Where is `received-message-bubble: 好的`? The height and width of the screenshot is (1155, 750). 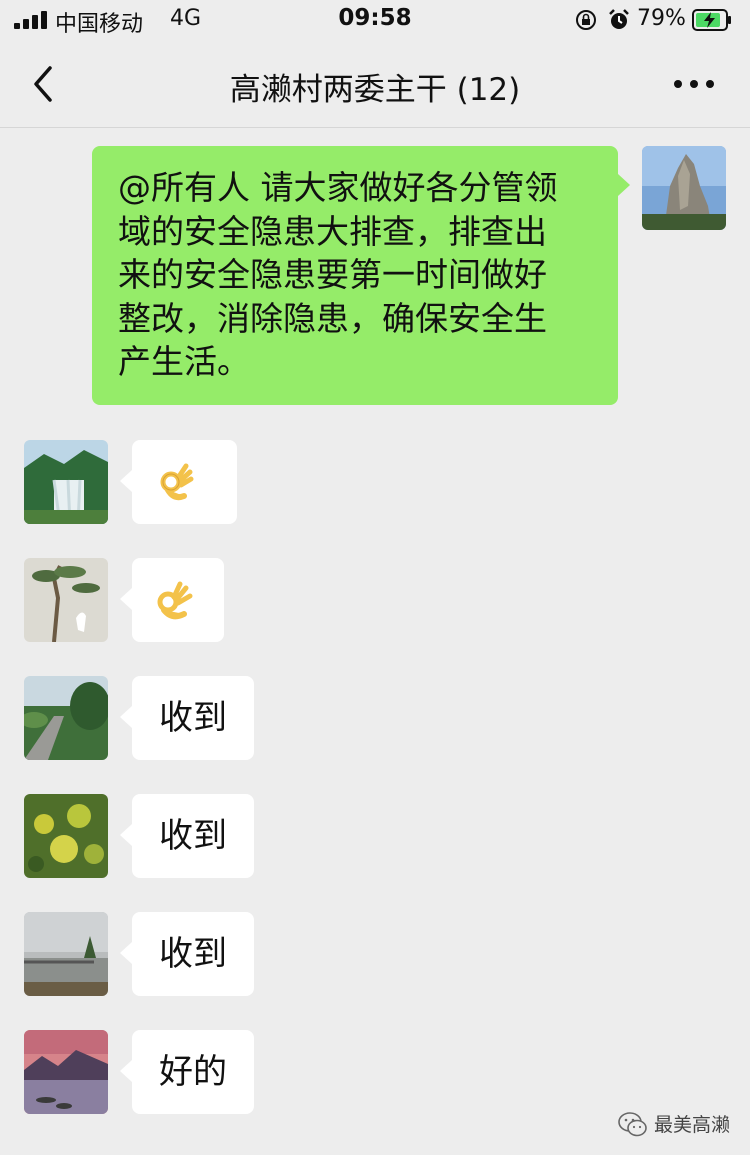 received-message-bubble: 好的 is located at coordinates (193, 1072).